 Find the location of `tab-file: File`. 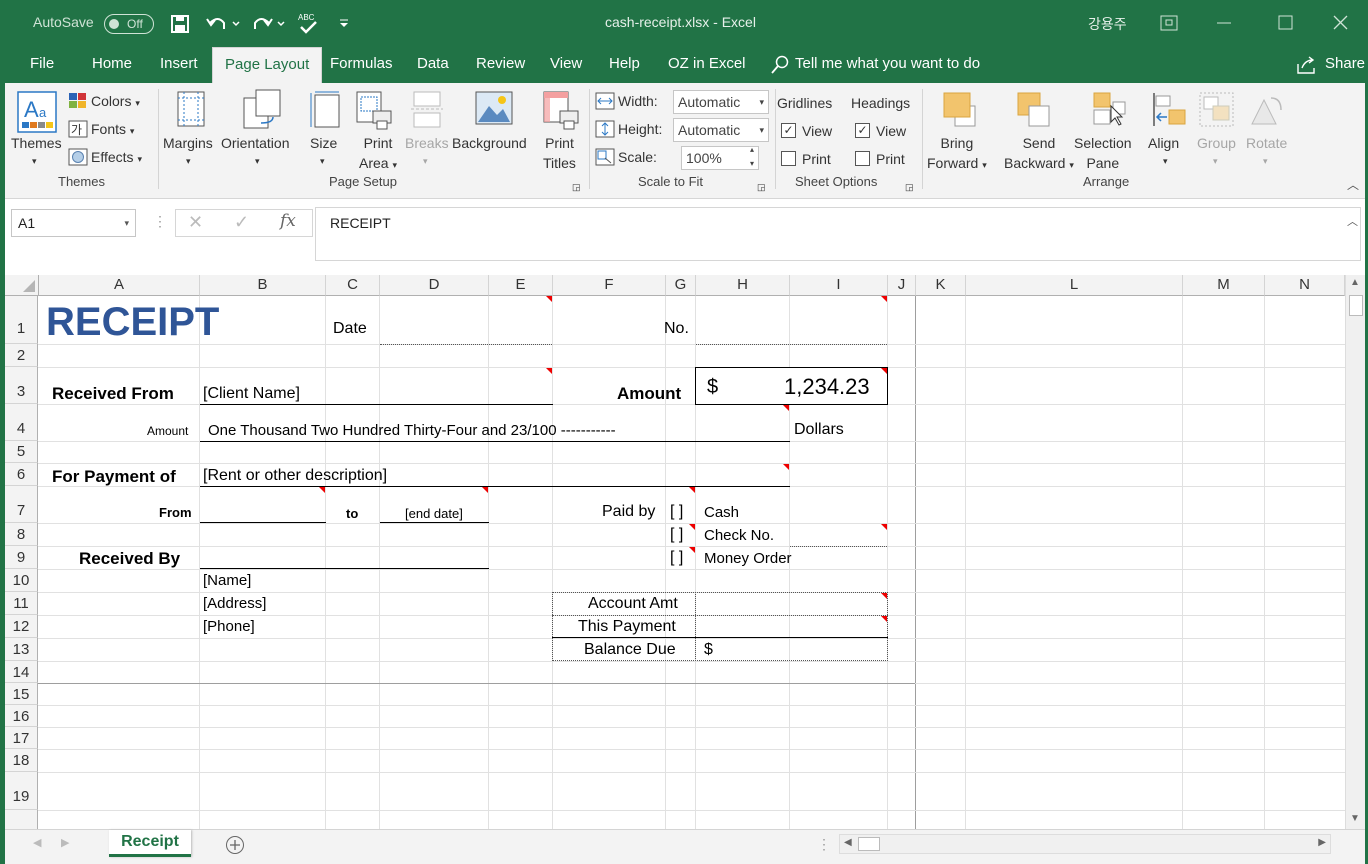

tab-file: File is located at coordinates (42, 65).